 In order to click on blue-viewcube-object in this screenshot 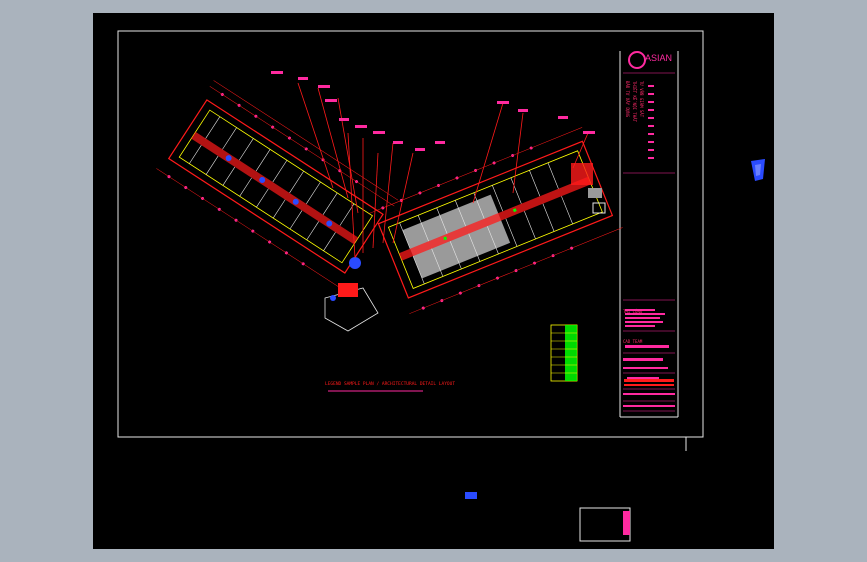, I will do `click(758, 170)`.